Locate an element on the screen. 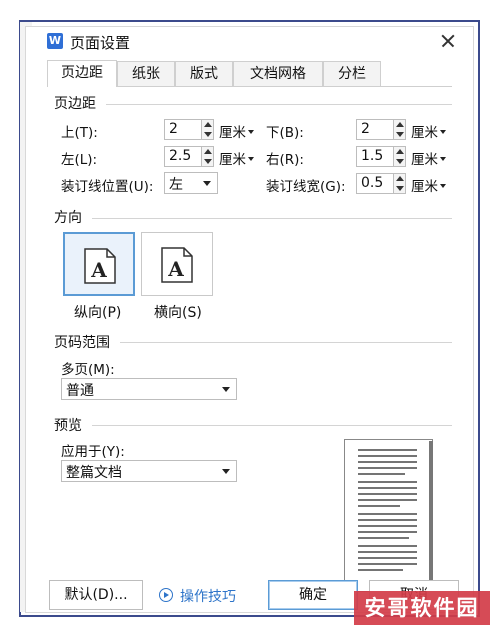  top-margin-spin-icon is located at coordinates (207, 129).